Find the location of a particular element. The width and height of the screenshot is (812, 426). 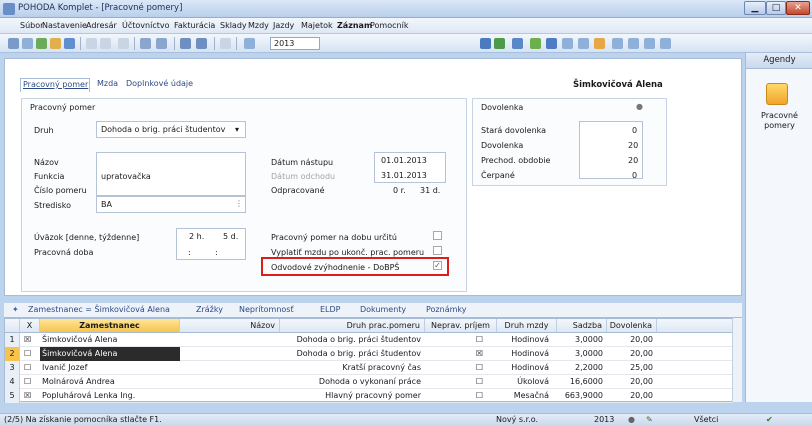

vyplatit-checkbox is located at coordinates (437, 250).